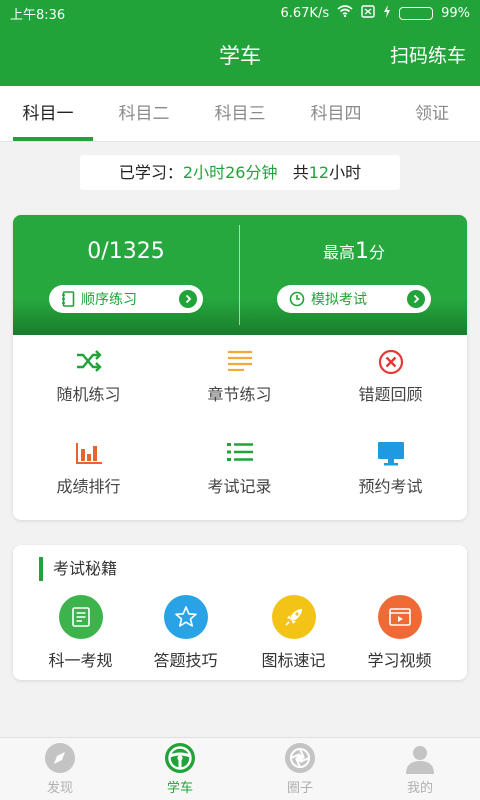  I want to click on tab-subject-2: 科目二, so click(144, 113).